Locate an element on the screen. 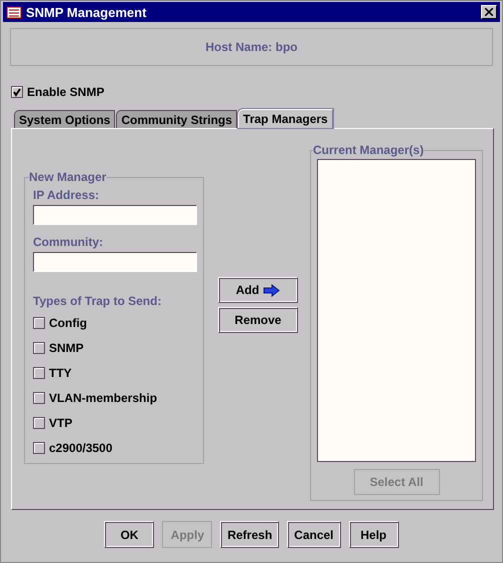  close-icon is located at coordinates (489, 12).